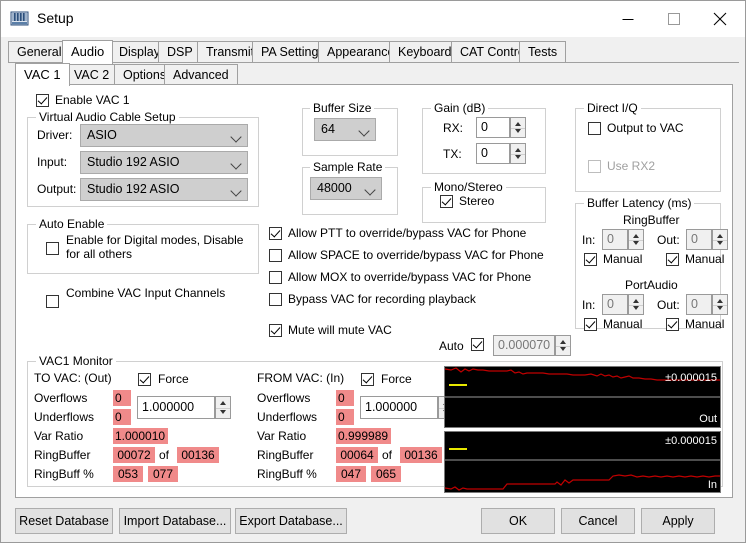 The image size is (746, 543). Describe the element at coordinates (128, 474) in the screenshot. I see `out-ringbuff-pct-a: 053` at that location.